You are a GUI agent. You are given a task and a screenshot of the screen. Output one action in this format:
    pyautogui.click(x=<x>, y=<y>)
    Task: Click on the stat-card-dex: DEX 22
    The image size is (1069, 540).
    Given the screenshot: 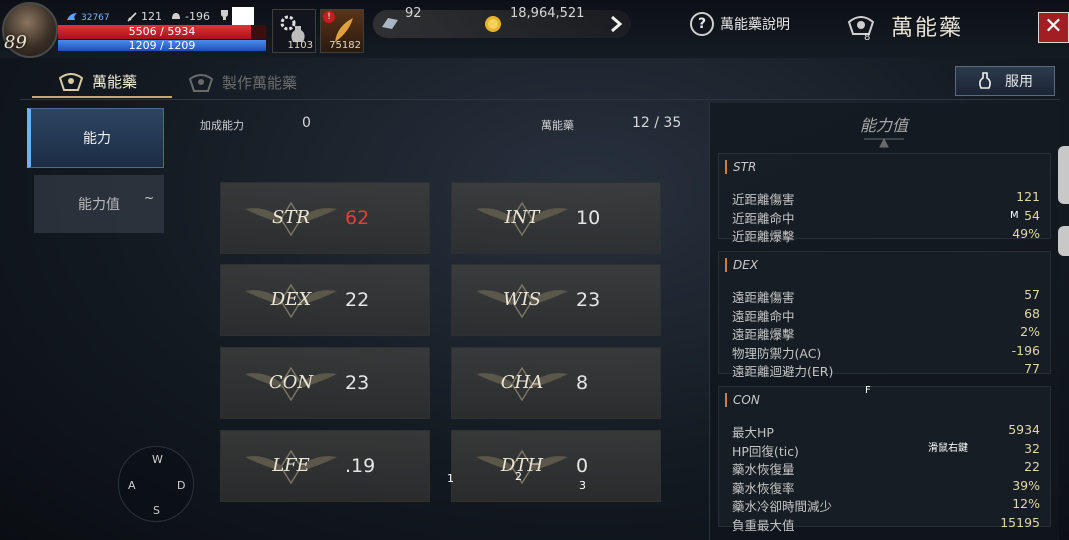 What is the action you would take?
    pyautogui.click(x=325, y=300)
    